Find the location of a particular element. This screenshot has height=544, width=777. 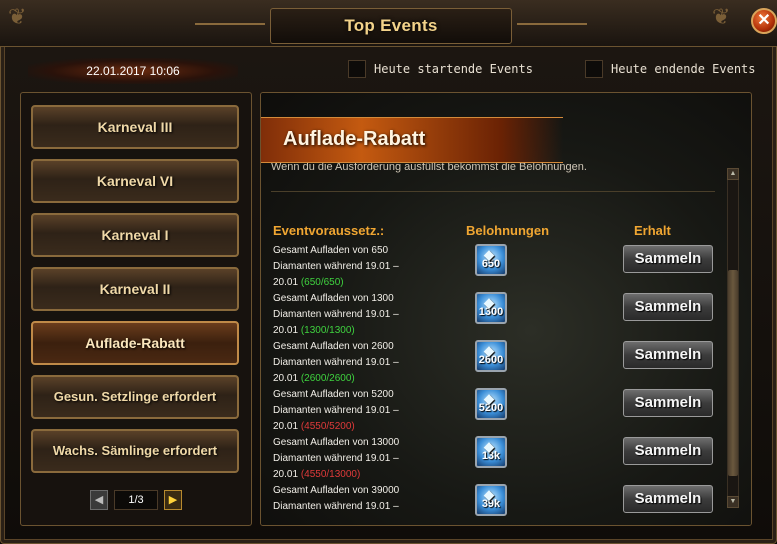

filter-starting-today: Heute startende Events is located at coordinates (440, 69).